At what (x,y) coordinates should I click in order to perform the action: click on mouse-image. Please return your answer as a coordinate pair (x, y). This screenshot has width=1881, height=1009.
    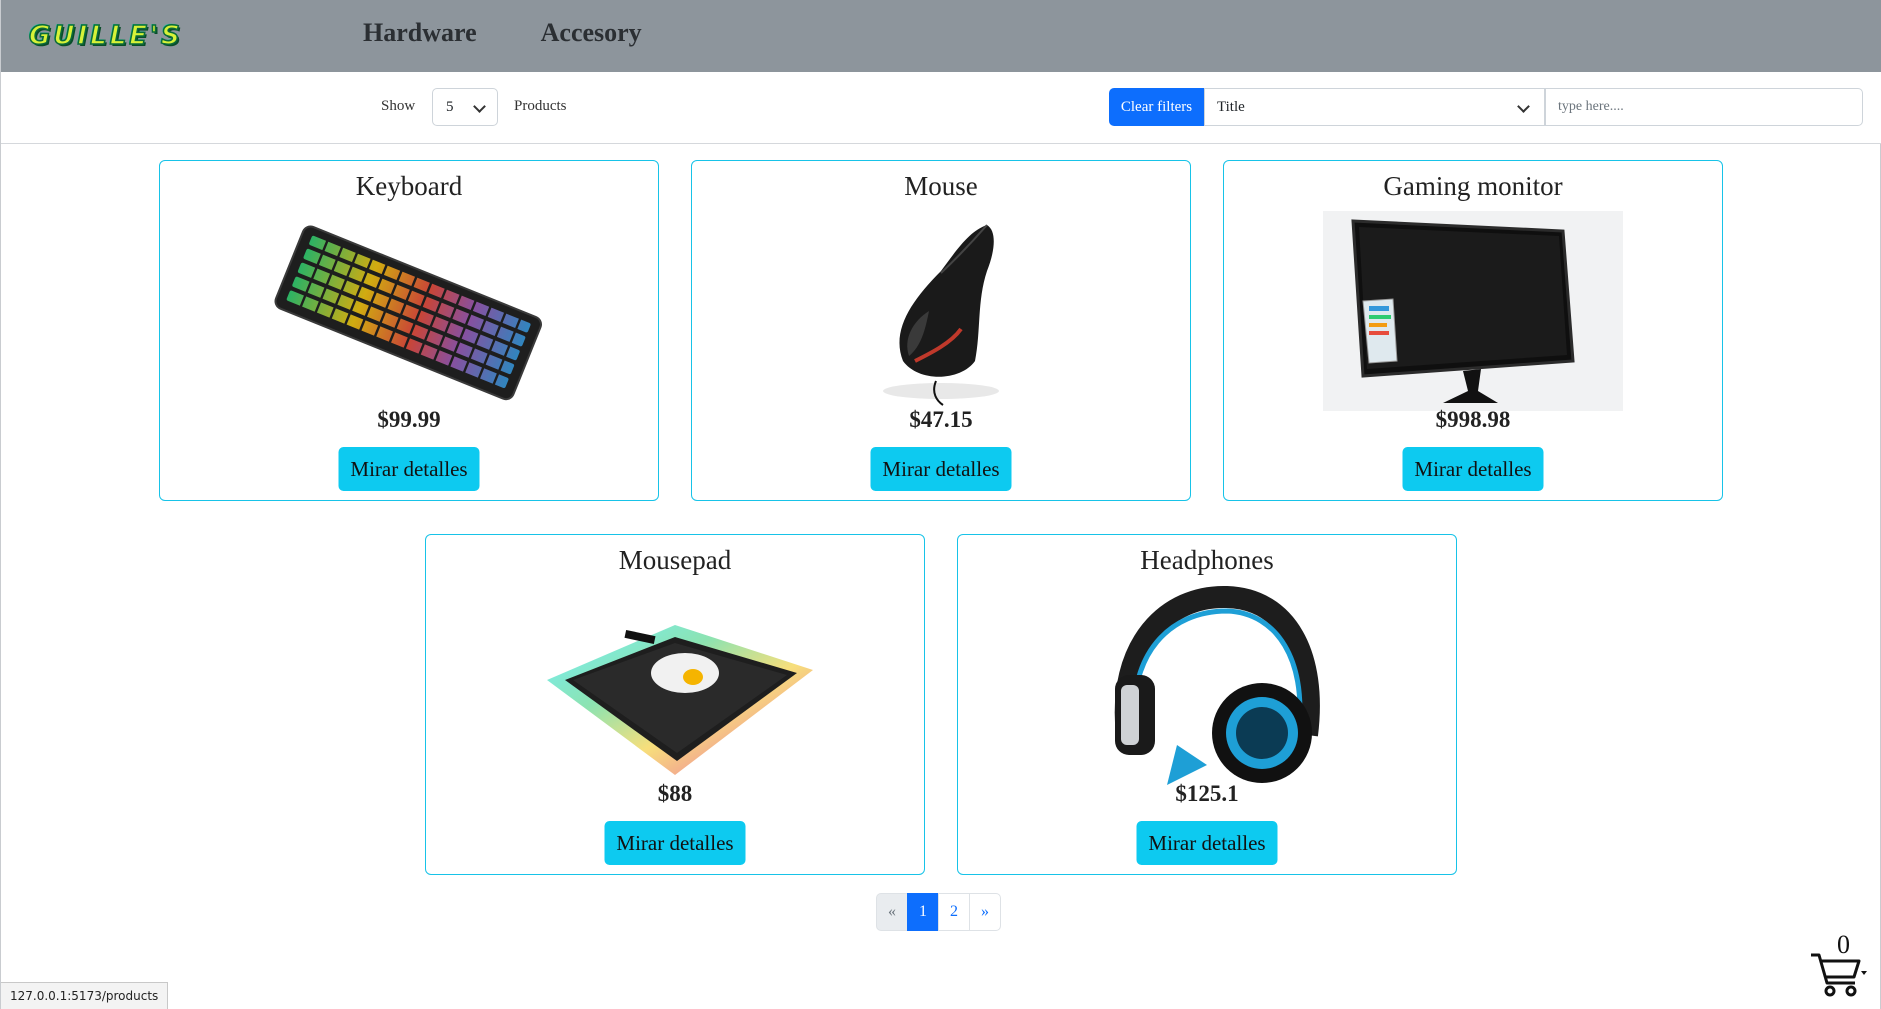
    Looking at the image, I should click on (941, 315).